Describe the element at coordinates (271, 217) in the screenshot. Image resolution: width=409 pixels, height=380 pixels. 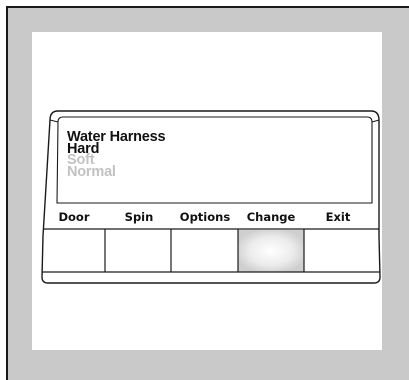
I see `change-button-label: Change` at that location.